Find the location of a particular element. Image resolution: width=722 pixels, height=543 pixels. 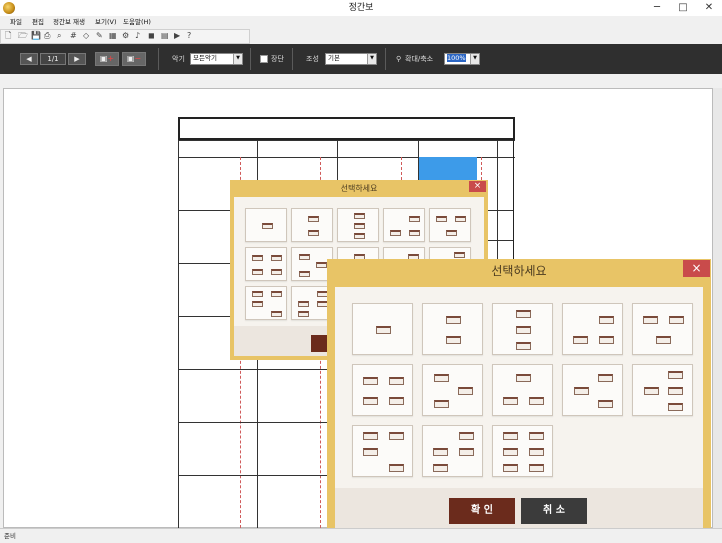

menu-help: 도움말(H) is located at coordinates (137, 22).